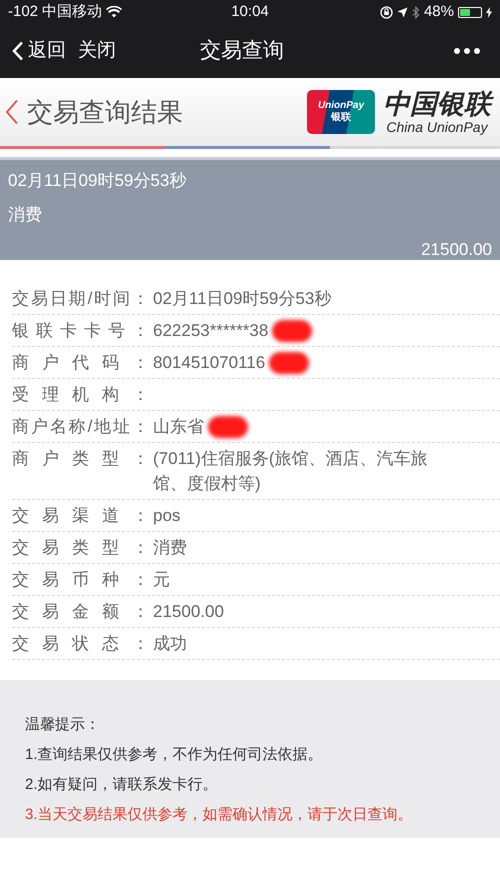  Describe the element at coordinates (178, 427) in the screenshot. I see `field-value: 山东省` at that location.